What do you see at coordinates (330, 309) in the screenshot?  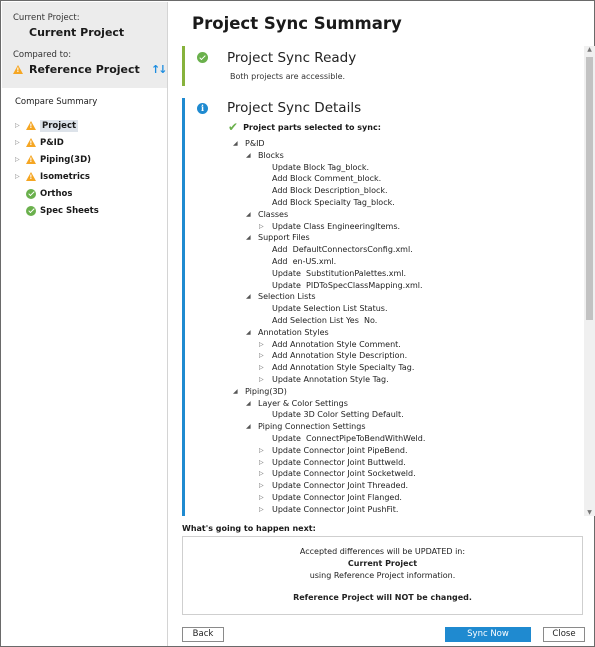 I see `detail-item: Update Selection List Status.` at bounding box center [330, 309].